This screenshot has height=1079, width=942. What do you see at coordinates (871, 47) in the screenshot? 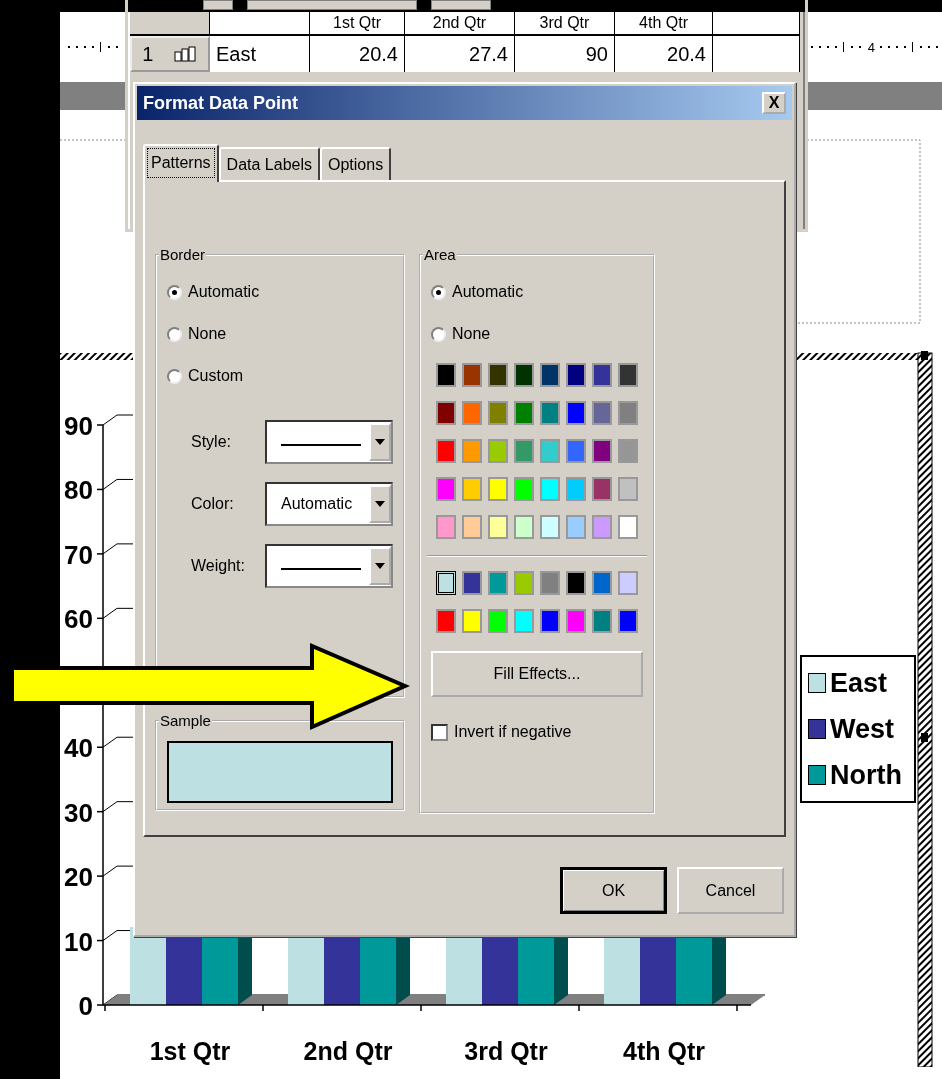
I see `ruler-number: 4` at bounding box center [871, 47].